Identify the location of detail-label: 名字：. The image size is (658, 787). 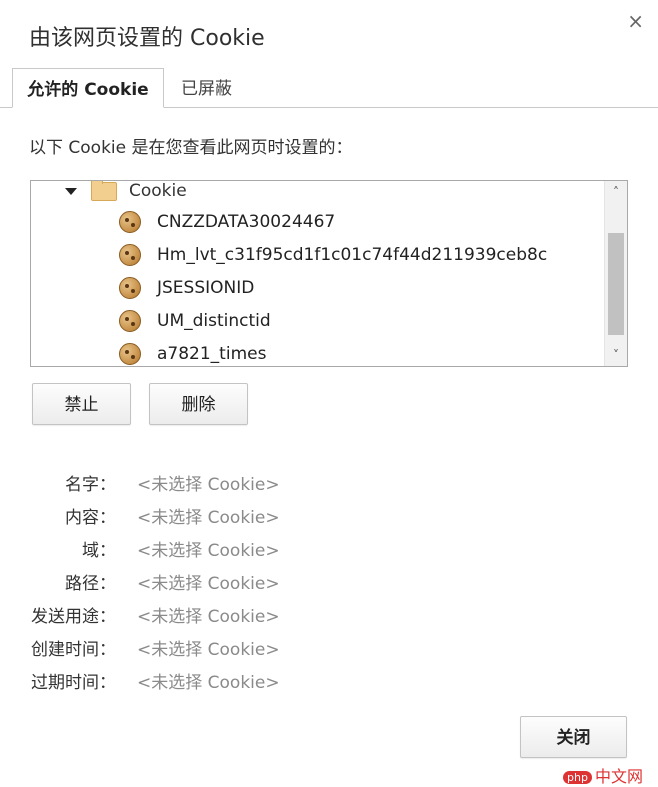
(90, 485).